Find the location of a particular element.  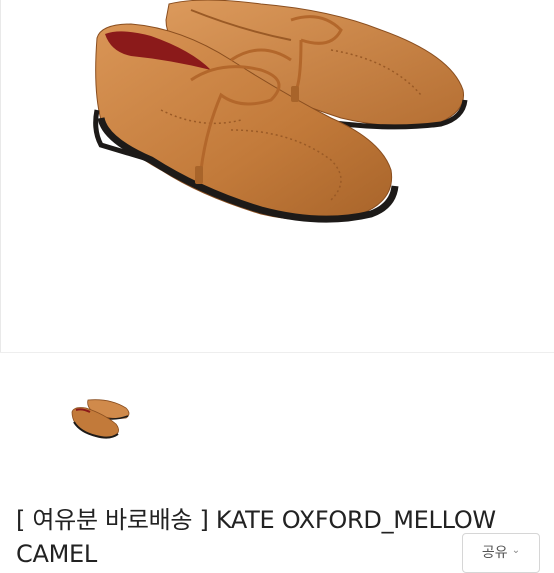

camel-oxford-shoes-thumbnail is located at coordinates (100, 419).